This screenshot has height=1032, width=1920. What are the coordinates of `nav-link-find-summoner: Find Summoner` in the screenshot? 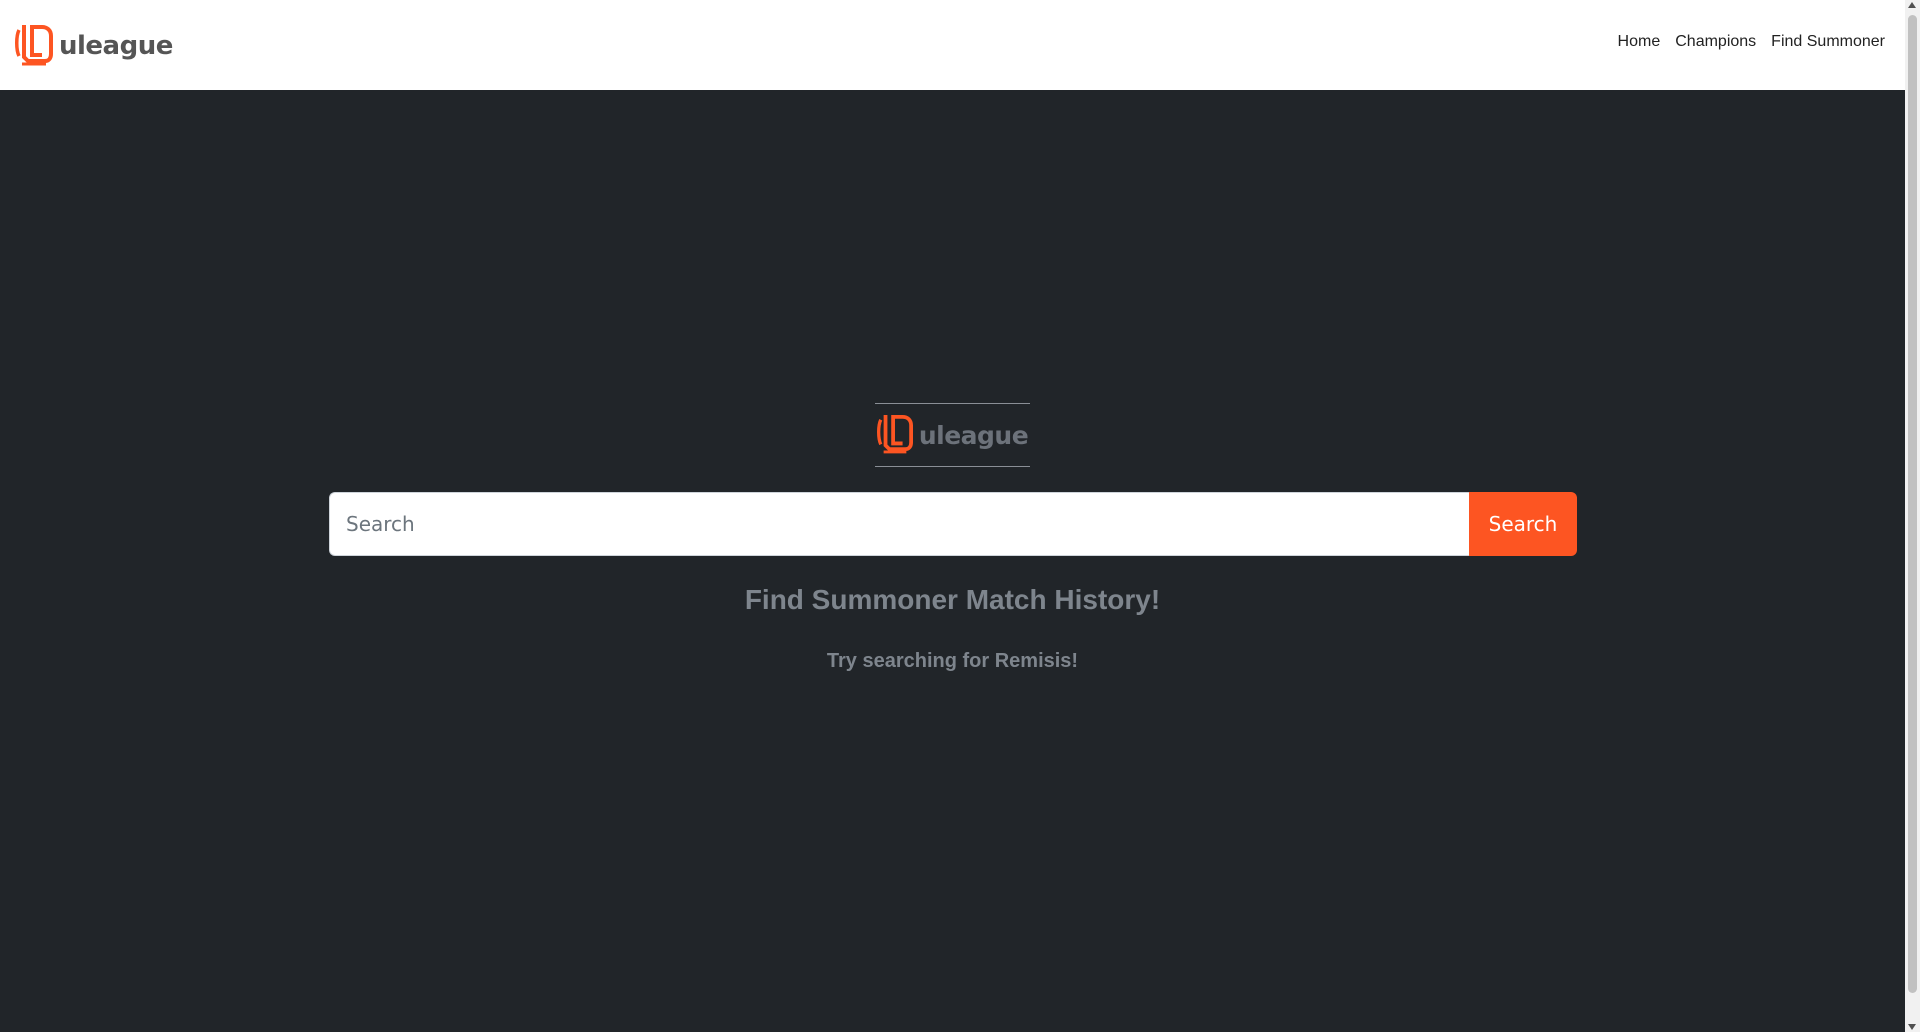 It's located at (1828, 42).